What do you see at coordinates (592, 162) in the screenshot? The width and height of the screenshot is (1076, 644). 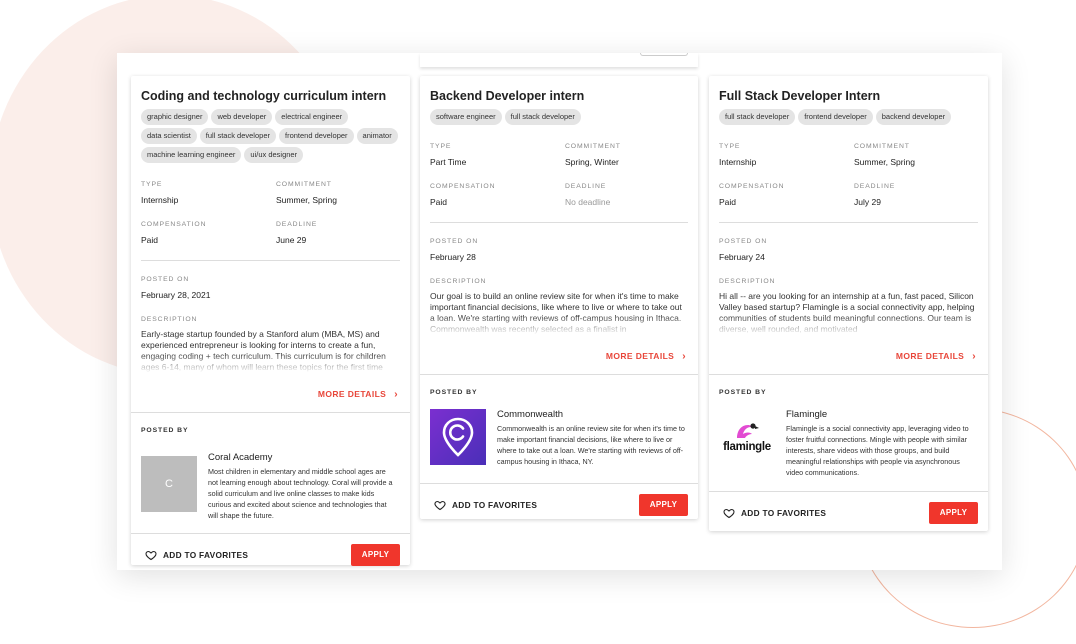 I see `commitment-value: Spring, Winter` at bounding box center [592, 162].